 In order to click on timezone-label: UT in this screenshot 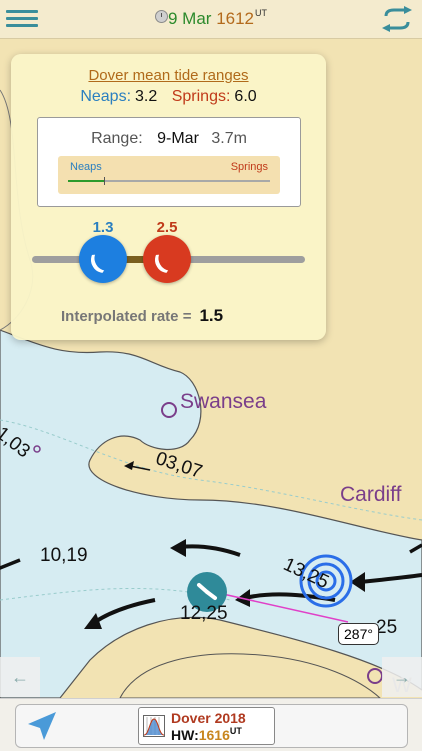, I will do `click(261, 13)`.